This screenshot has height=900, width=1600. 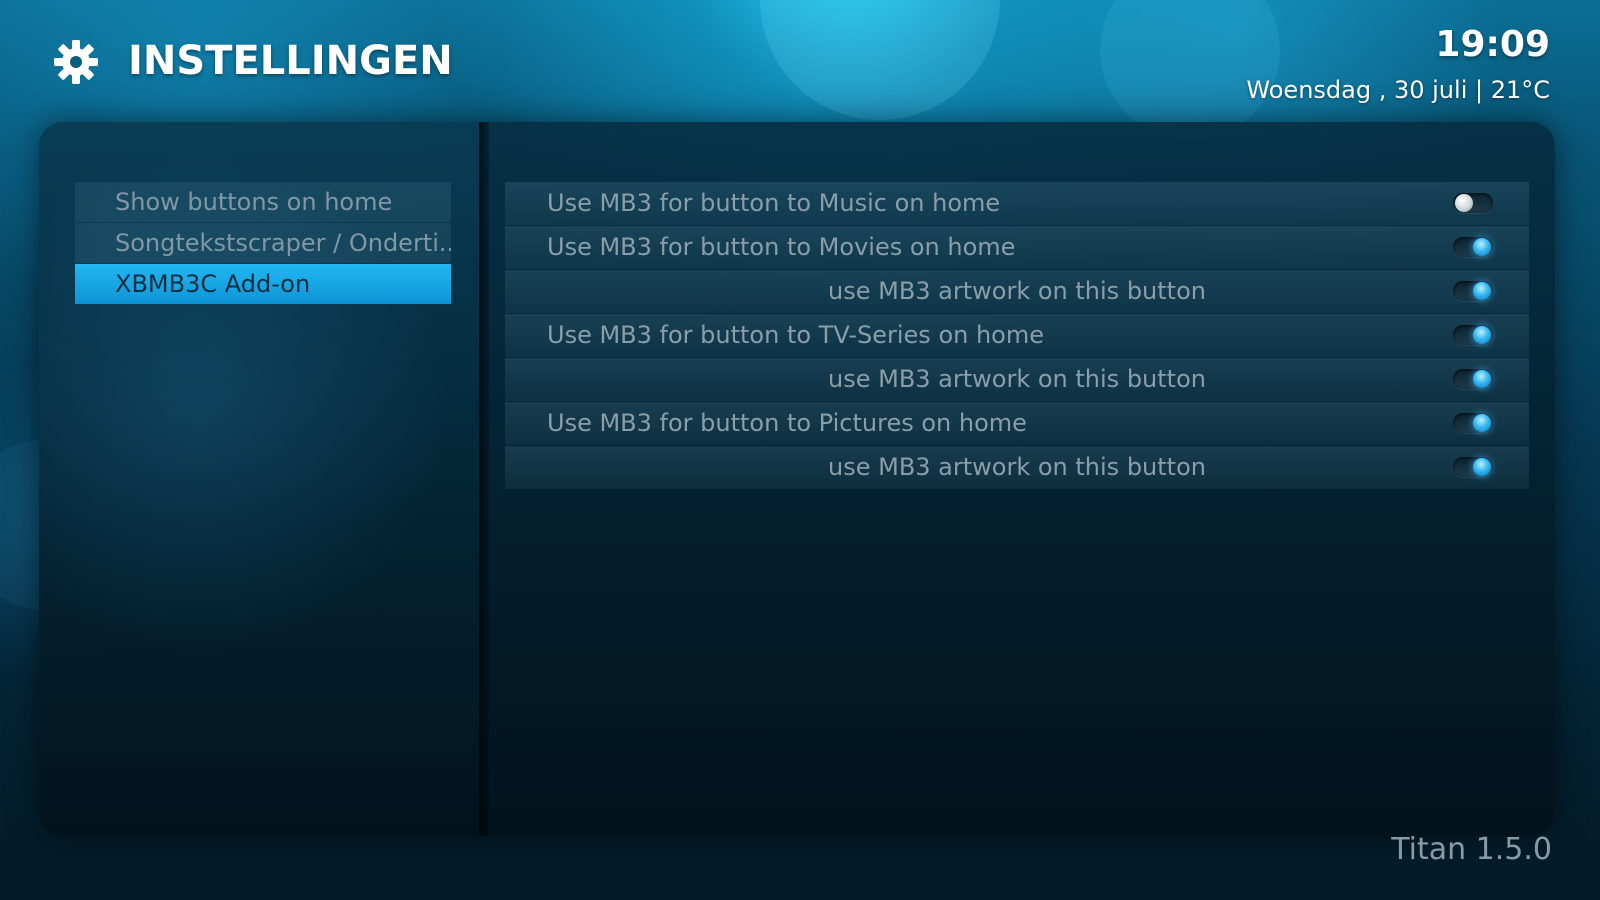 I want to click on setting-row-movies-artwork: use MB3 artwork on this button, so click(x=1017, y=291).